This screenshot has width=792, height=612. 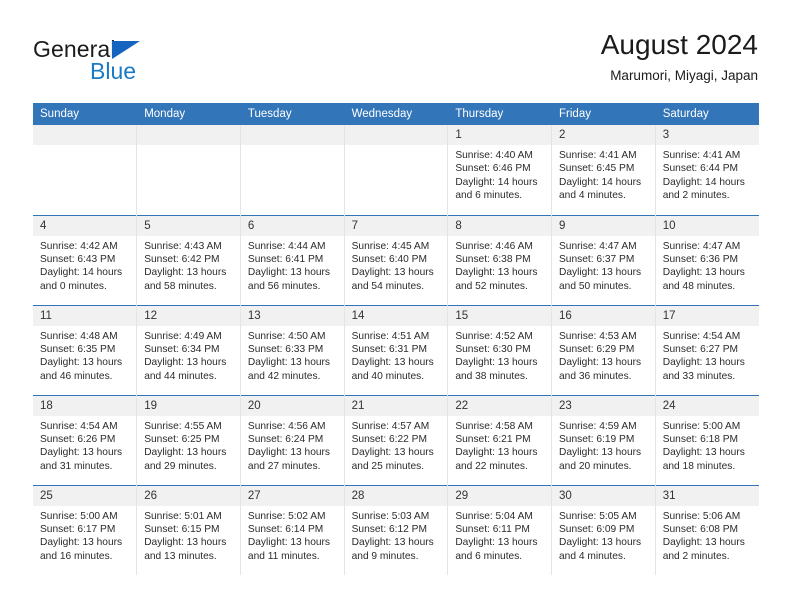 What do you see at coordinates (597, 529) in the screenshot?
I see `sunset-text: Sunset: 6:09 PM` at bounding box center [597, 529].